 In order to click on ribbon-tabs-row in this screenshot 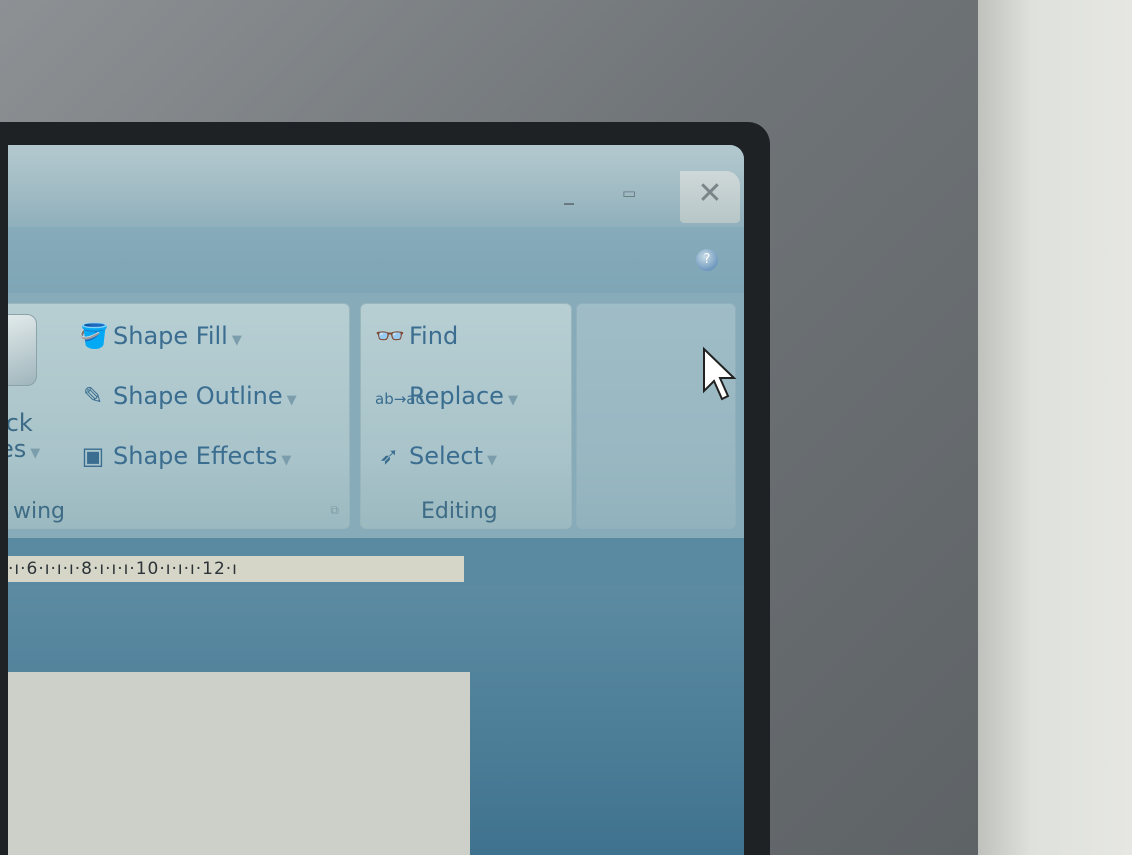, I will do `click(376, 260)`.